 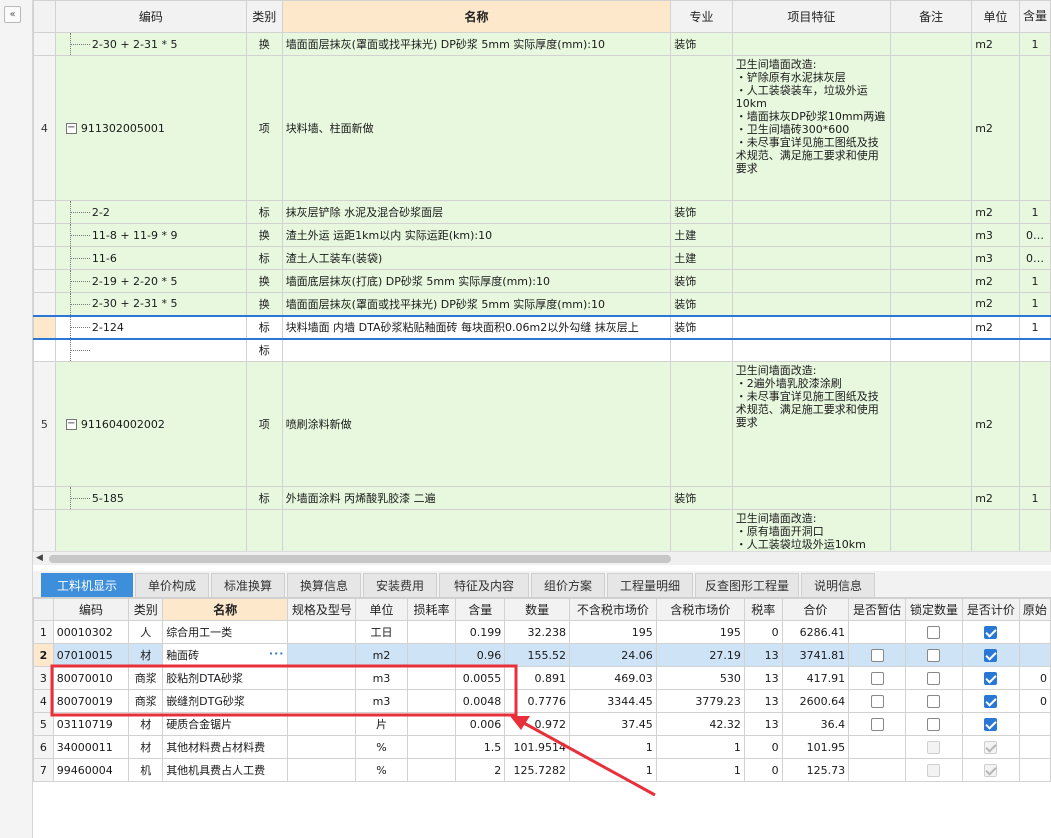 I want to click on code-cell: 2-2, so click(x=150, y=212).